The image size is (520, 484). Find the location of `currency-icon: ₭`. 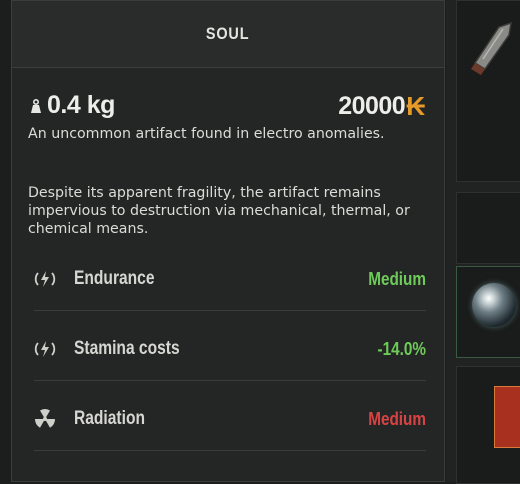

currency-icon: ₭ is located at coordinates (415, 106).